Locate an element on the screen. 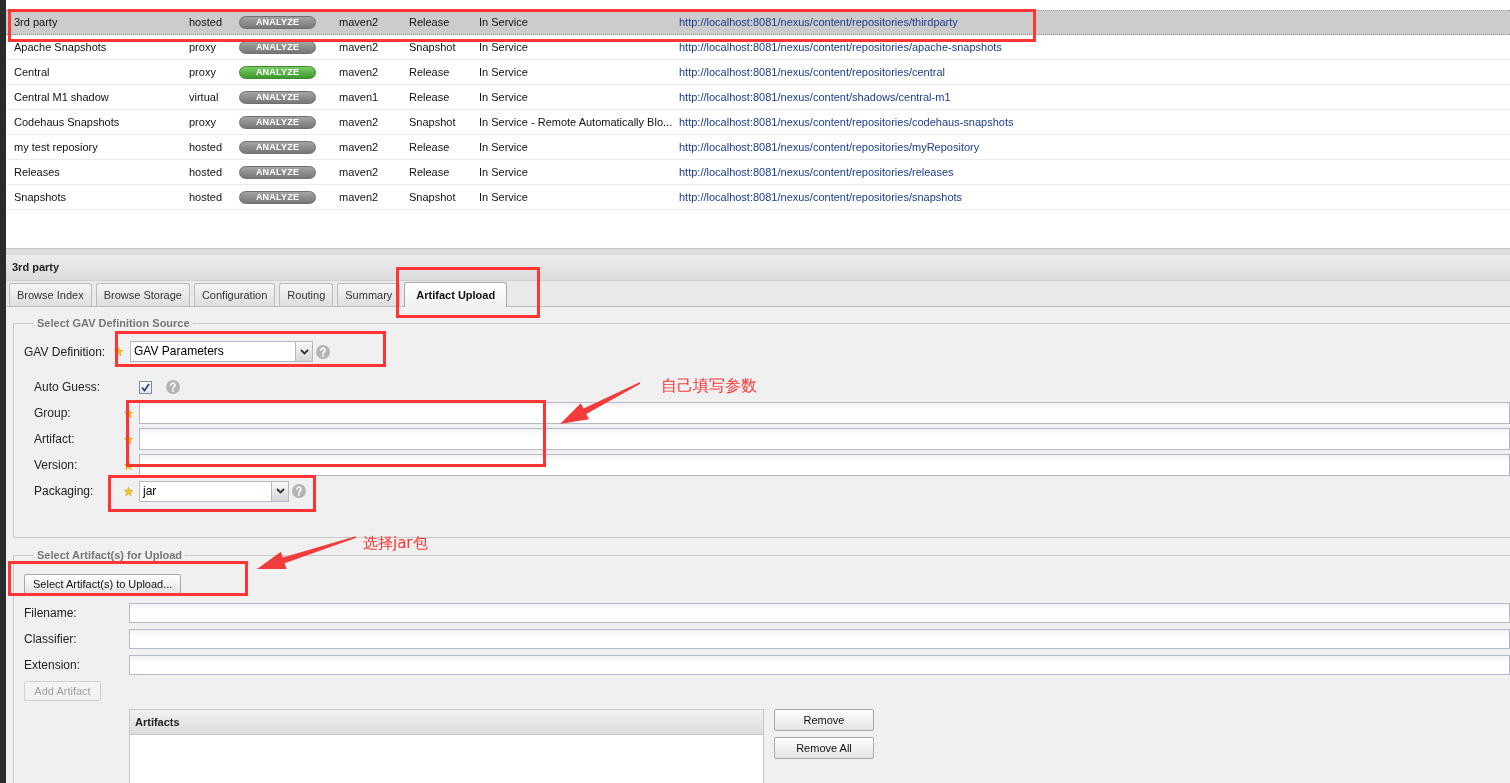 The image size is (1510, 783). annotation-note: 选择jar包 is located at coordinates (395, 543).